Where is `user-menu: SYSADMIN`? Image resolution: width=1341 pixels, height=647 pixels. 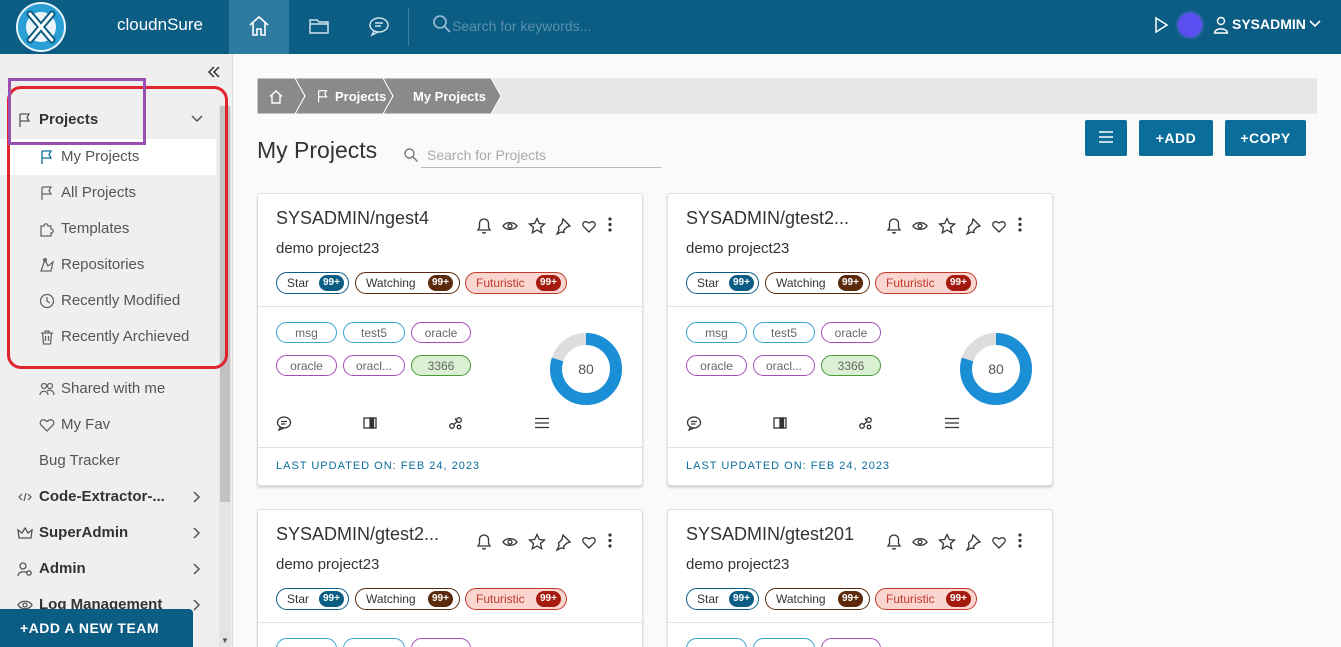 user-menu: SYSADMIN is located at coordinates (1269, 24).